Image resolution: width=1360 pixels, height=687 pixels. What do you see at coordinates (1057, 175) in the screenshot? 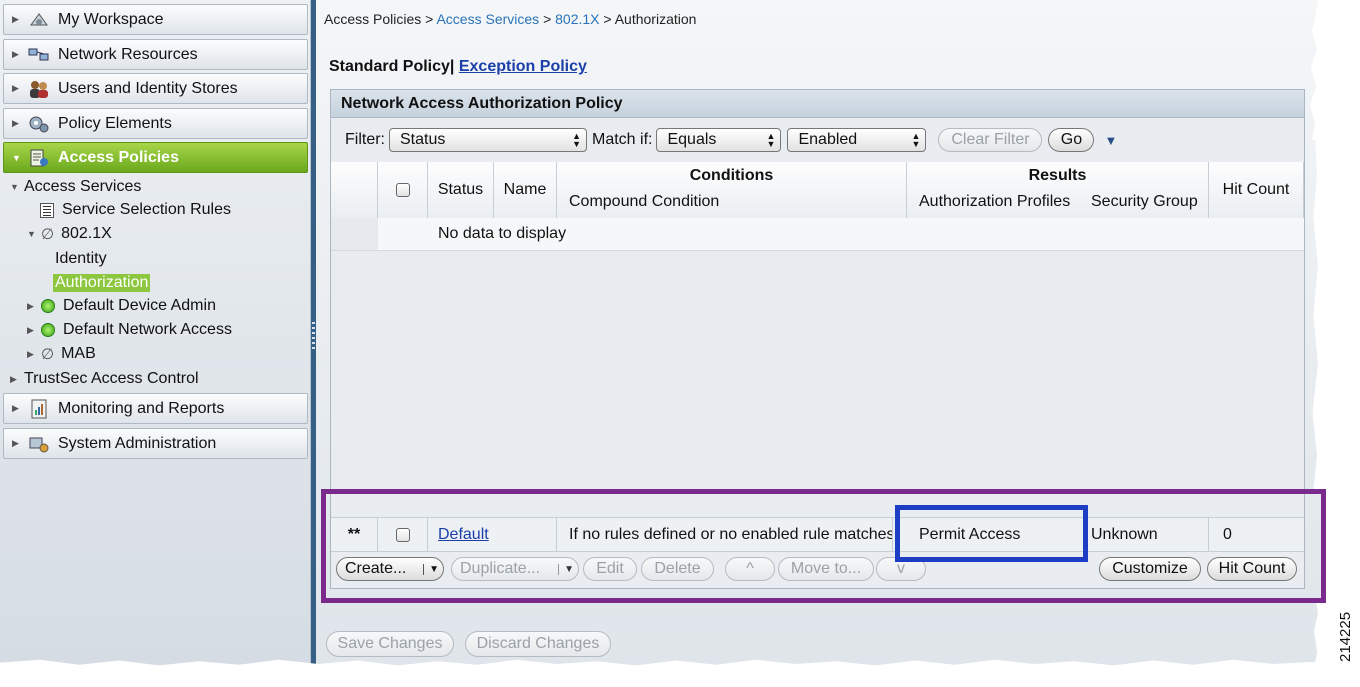
I see `column-group-label: Results` at bounding box center [1057, 175].